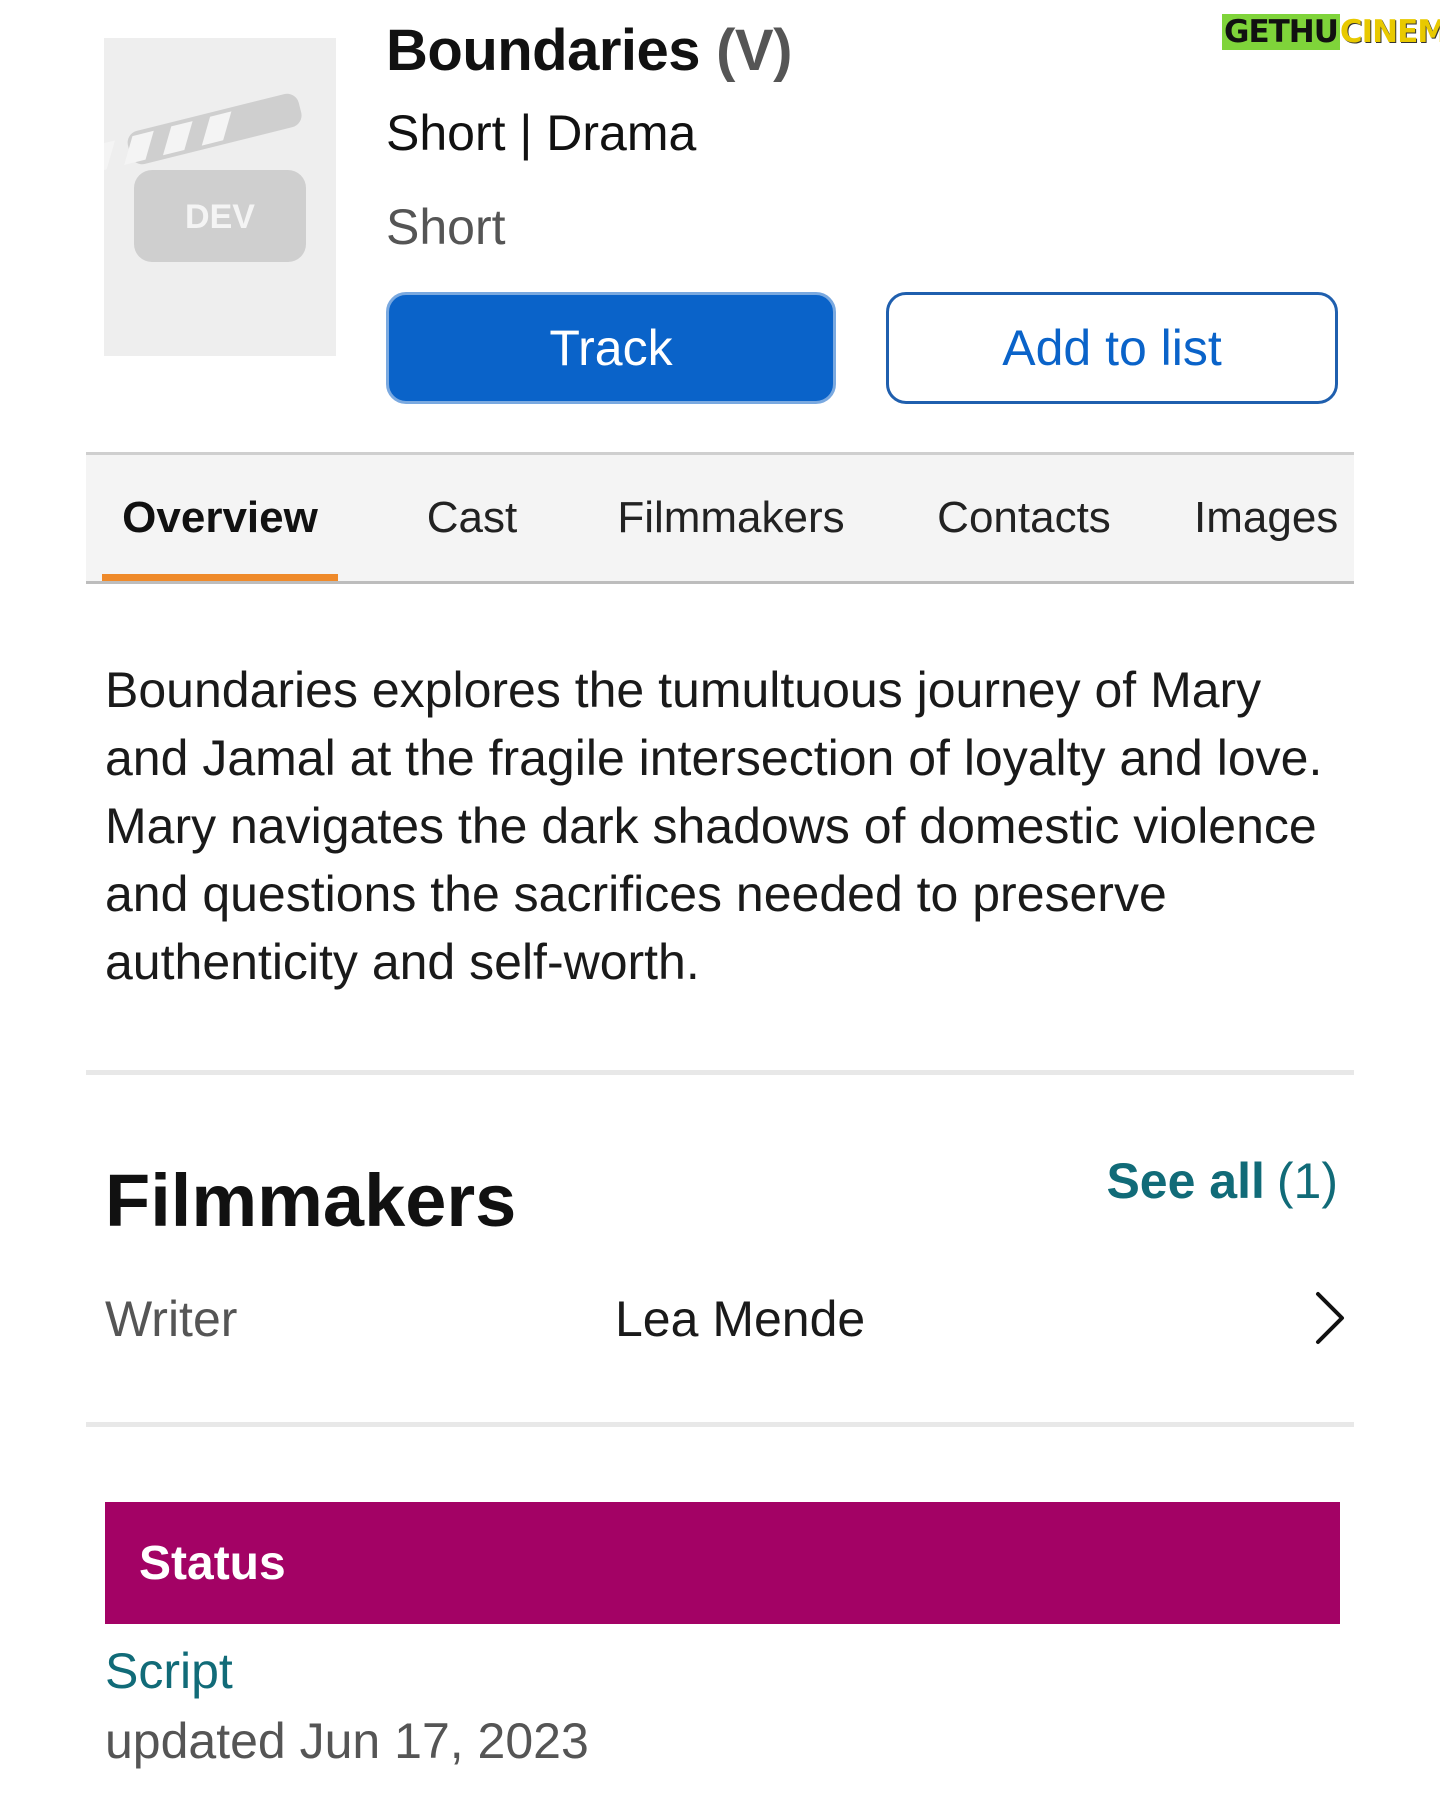 This screenshot has width=1440, height=1800. I want to click on see-all-count: (1), so click(1307, 1181).